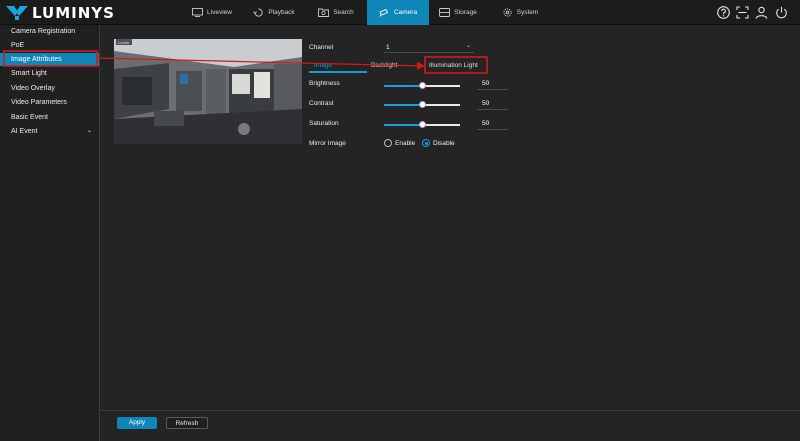 The height and width of the screenshot is (441, 800). Describe the element at coordinates (73, 12) in the screenshot. I see `logo-text: LUMINYS` at that location.